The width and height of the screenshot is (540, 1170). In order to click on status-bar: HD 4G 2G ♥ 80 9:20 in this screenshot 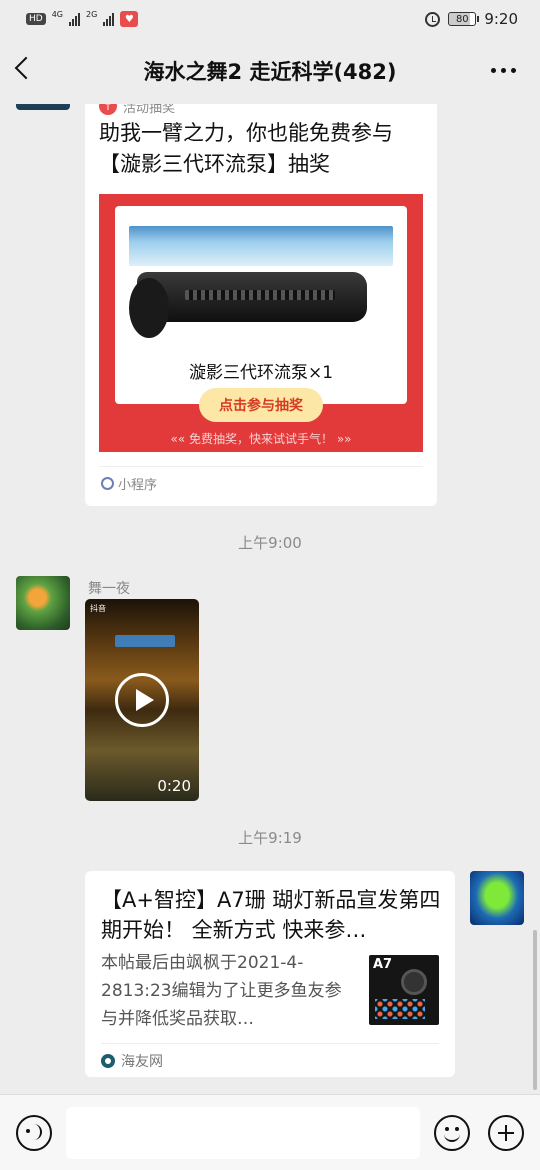, I will do `click(270, 19)`.